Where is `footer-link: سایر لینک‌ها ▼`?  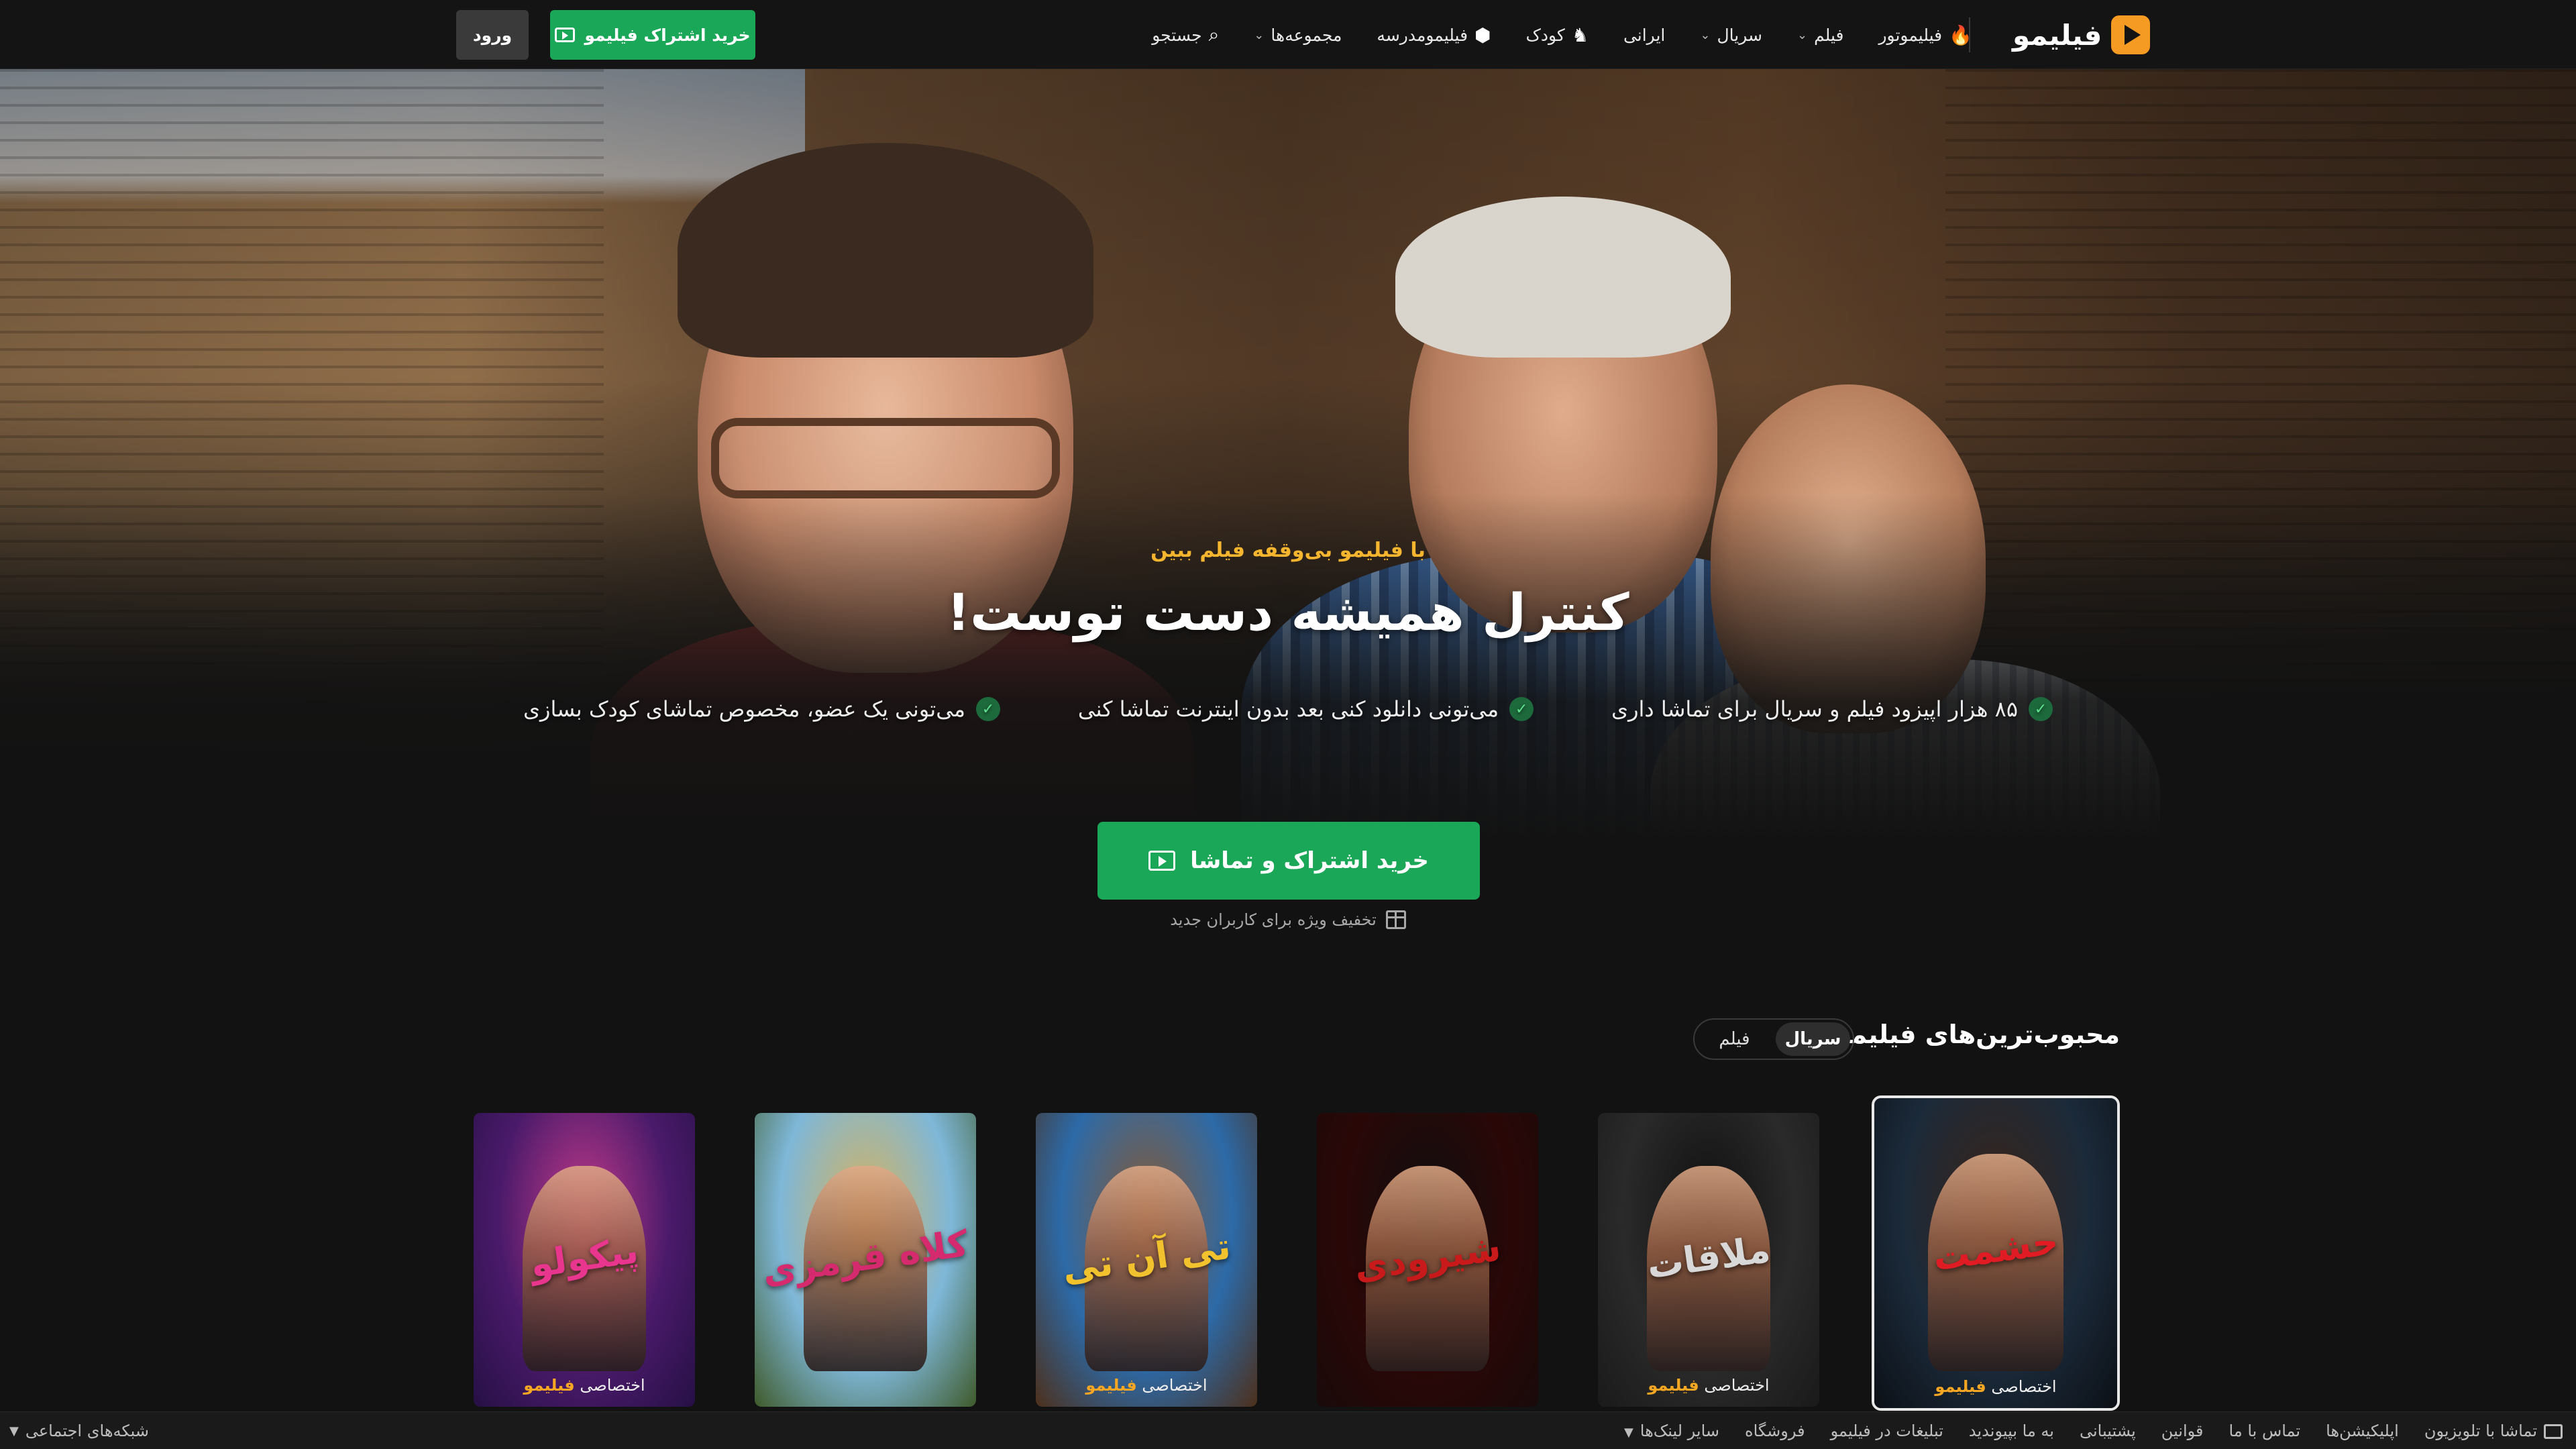 footer-link: سایر لینک‌ها ▼ is located at coordinates (1671, 1430).